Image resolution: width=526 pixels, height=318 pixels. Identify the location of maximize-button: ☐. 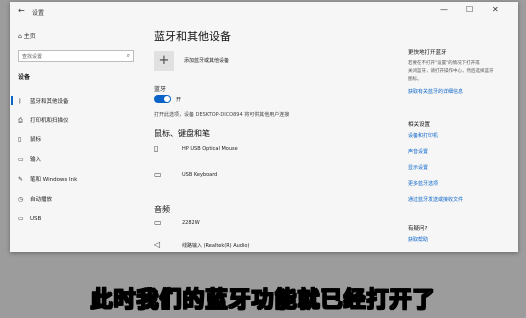
(469, 9).